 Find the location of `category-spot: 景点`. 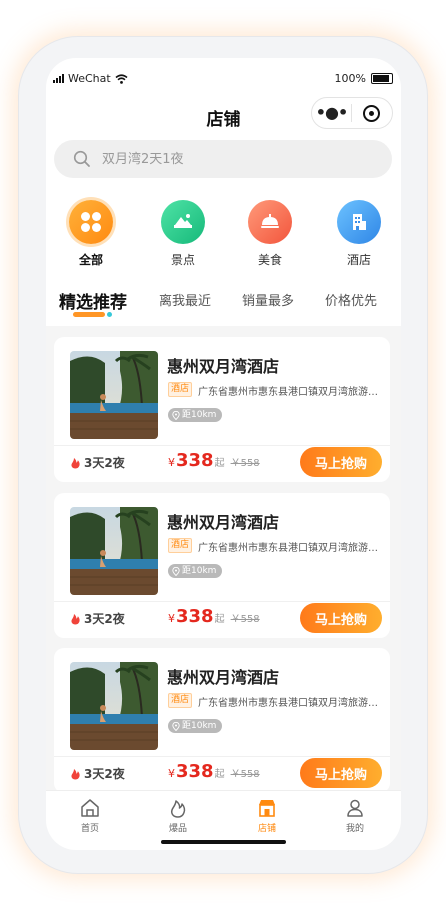

category-spot: 景点 is located at coordinates (183, 234).